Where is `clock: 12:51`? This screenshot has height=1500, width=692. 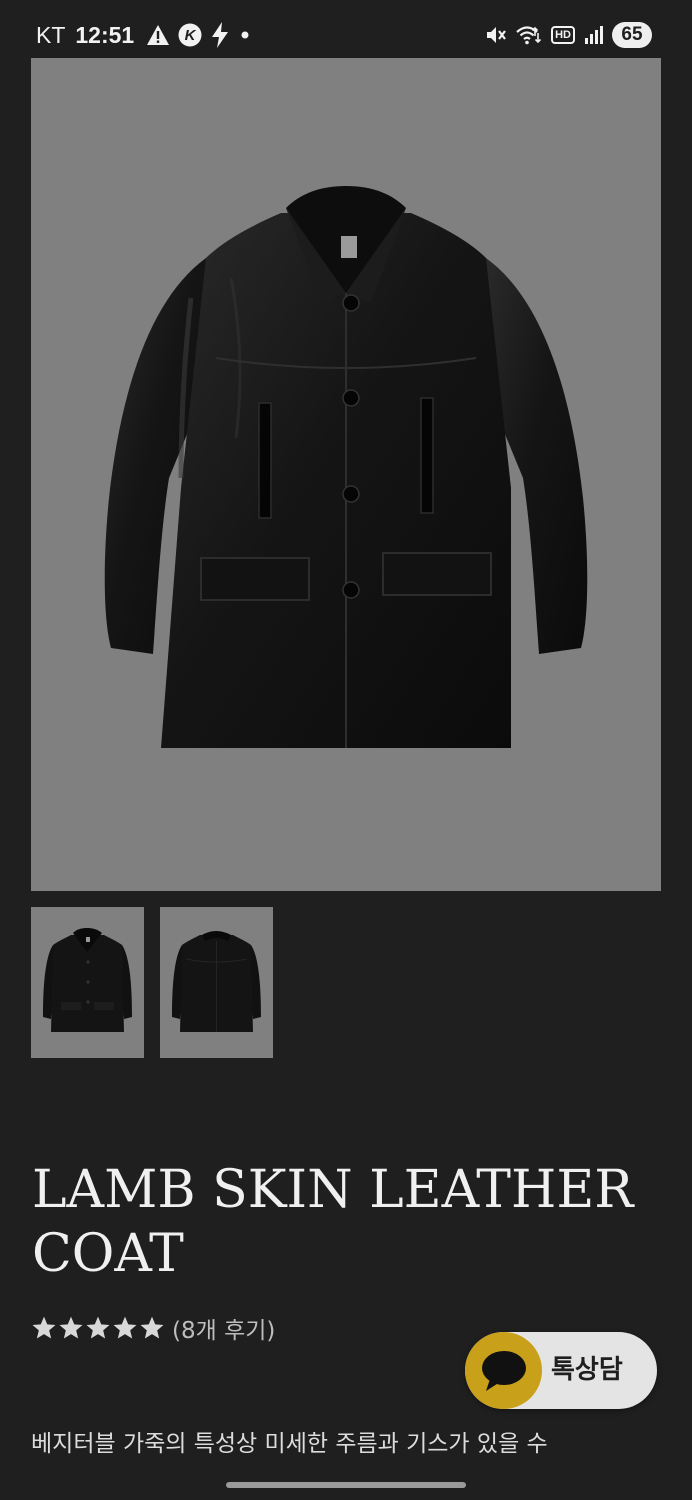 clock: 12:51 is located at coordinates (105, 34).